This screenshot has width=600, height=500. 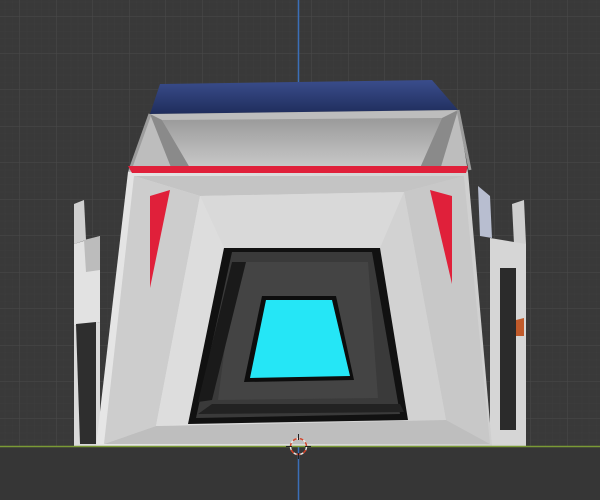 What do you see at coordinates (302, 143) in the screenshot?
I see `roof-recess` at bounding box center [302, 143].